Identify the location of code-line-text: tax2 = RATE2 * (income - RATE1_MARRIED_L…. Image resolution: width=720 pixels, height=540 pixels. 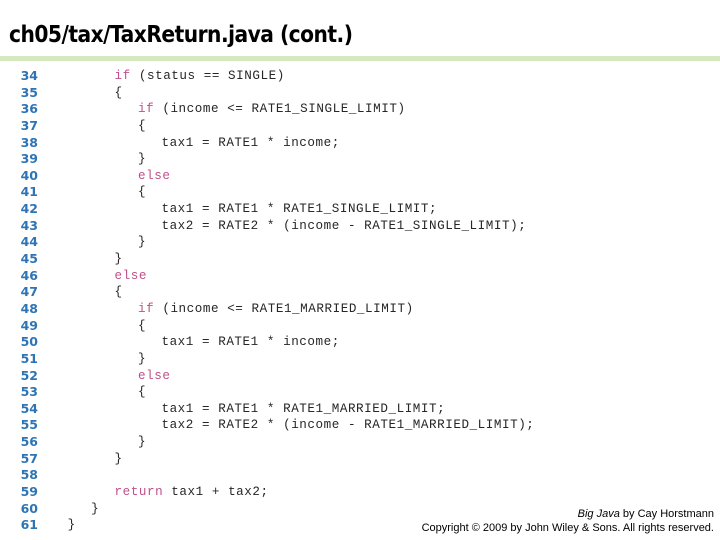
(348, 425).